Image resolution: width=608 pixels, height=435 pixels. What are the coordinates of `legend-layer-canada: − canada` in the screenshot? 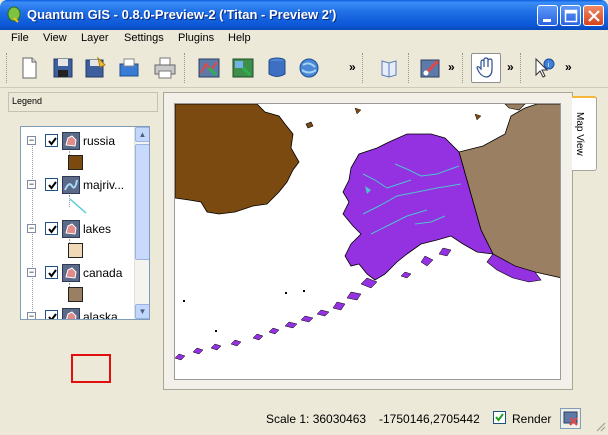 It's located at (78, 273).